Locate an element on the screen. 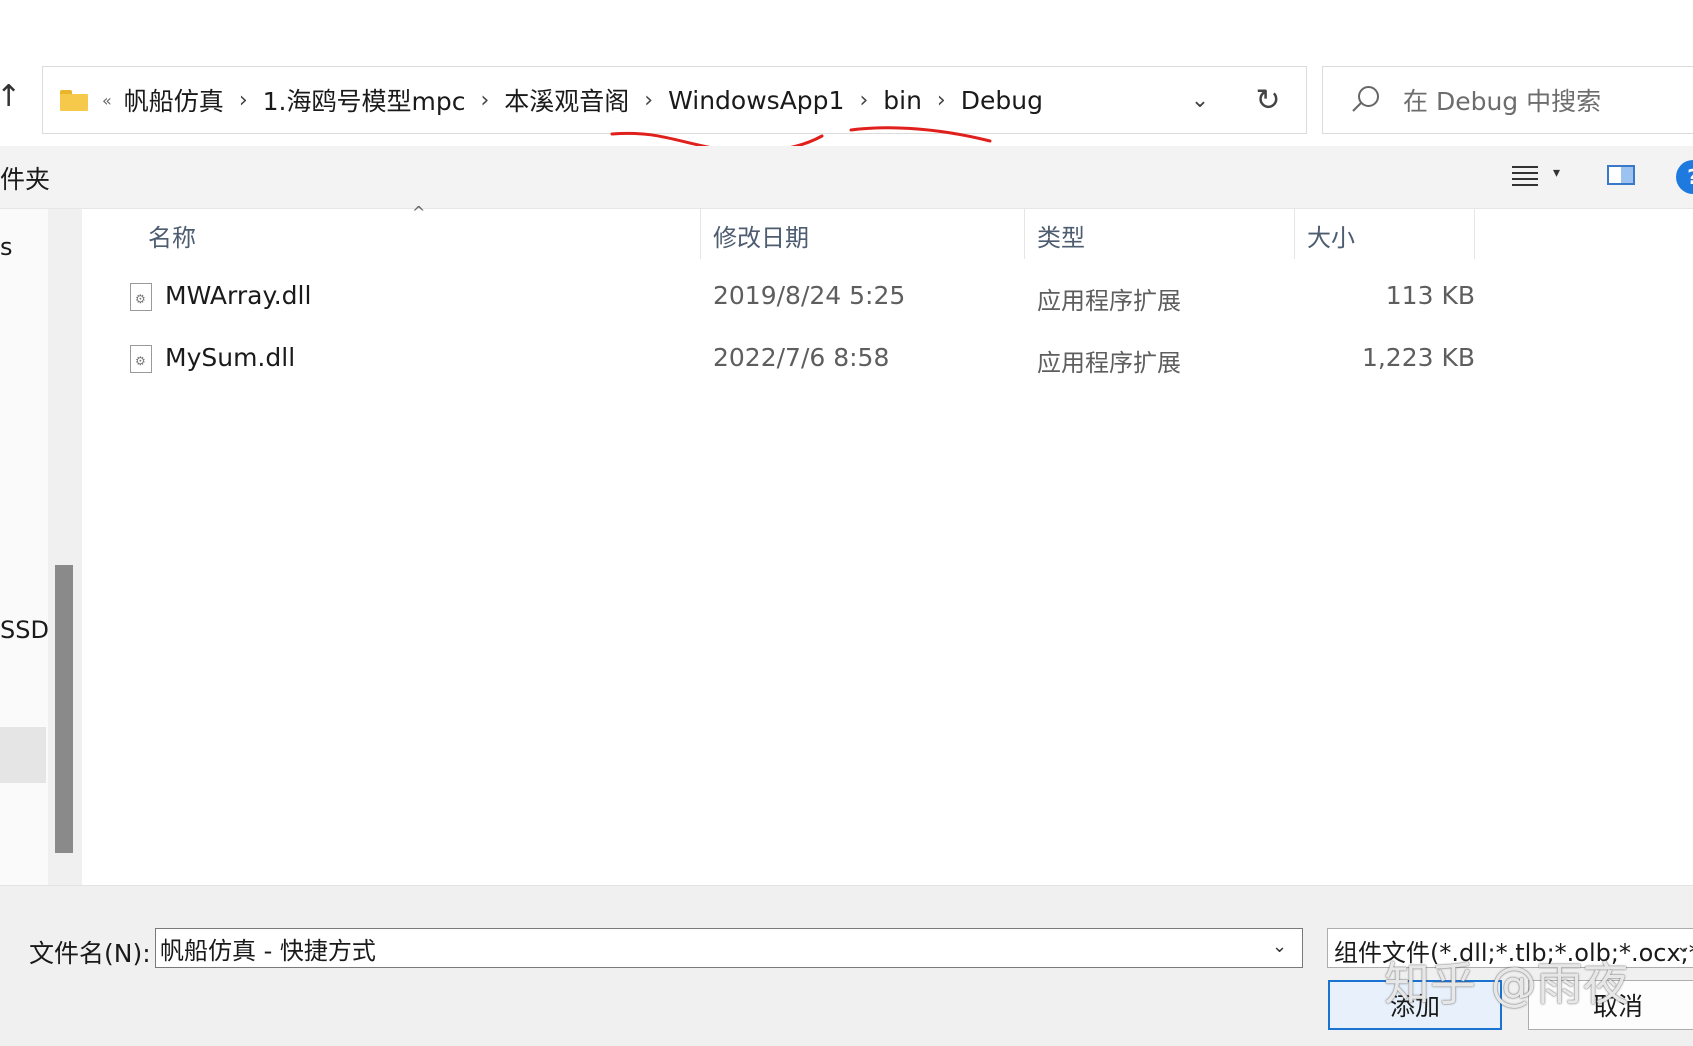 This screenshot has width=1693, height=1046. search-input: 在 Debug 中搜索 is located at coordinates (1507, 100).